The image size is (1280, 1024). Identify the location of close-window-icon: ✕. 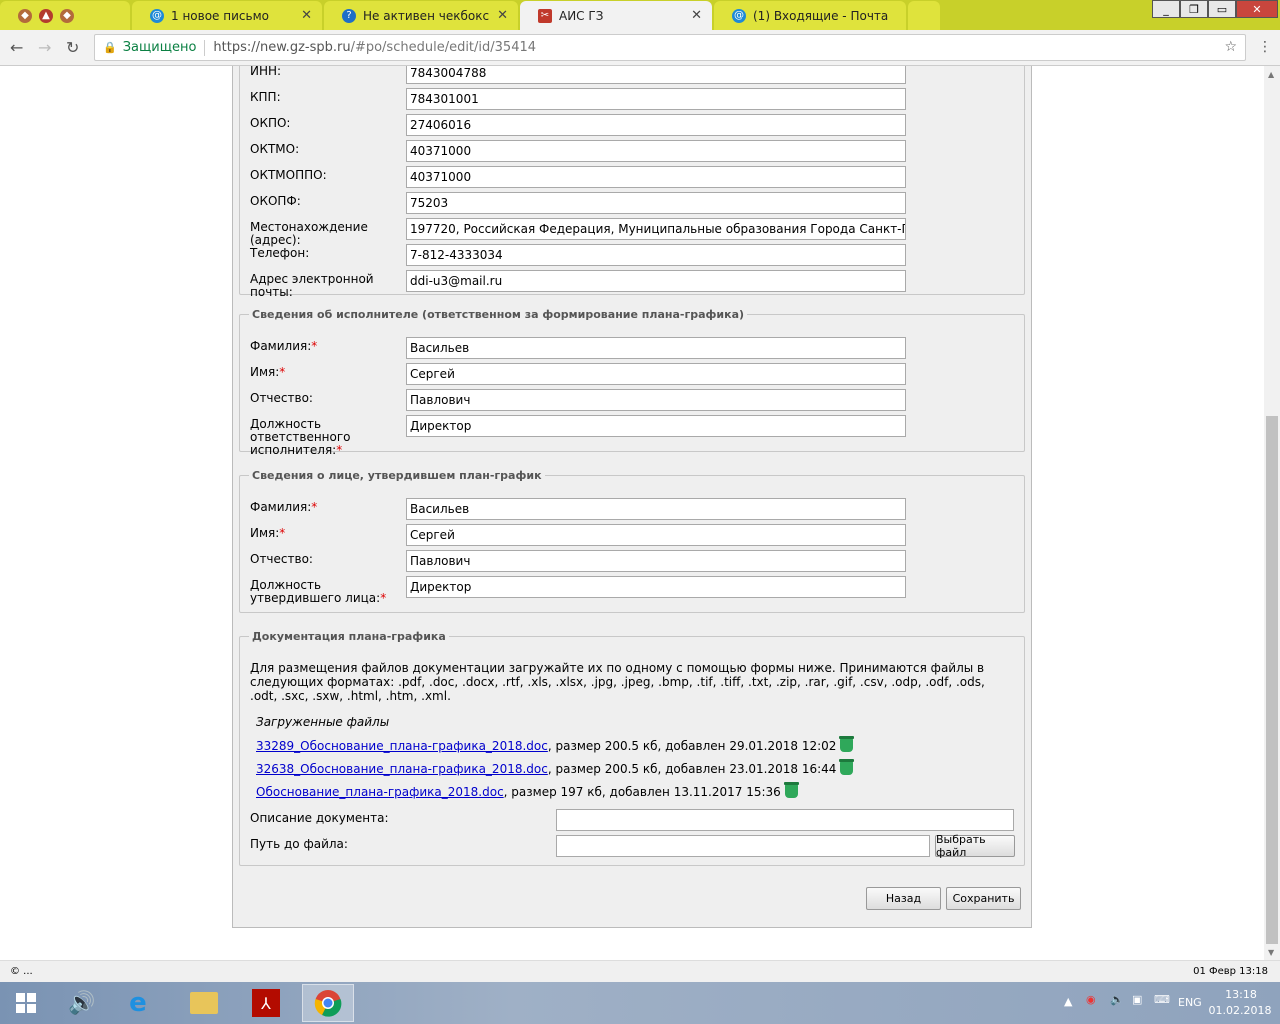
(1257, 9).